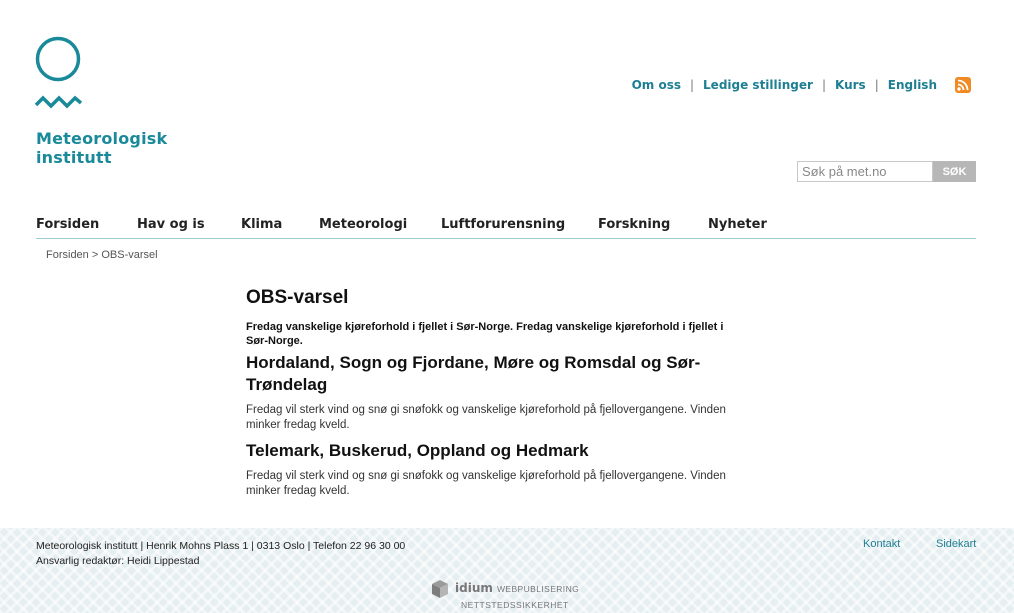 The image size is (1014, 613). What do you see at coordinates (956, 544) in the screenshot?
I see `footer-link-sidekart: Sidekart` at bounding box center [956, 544].